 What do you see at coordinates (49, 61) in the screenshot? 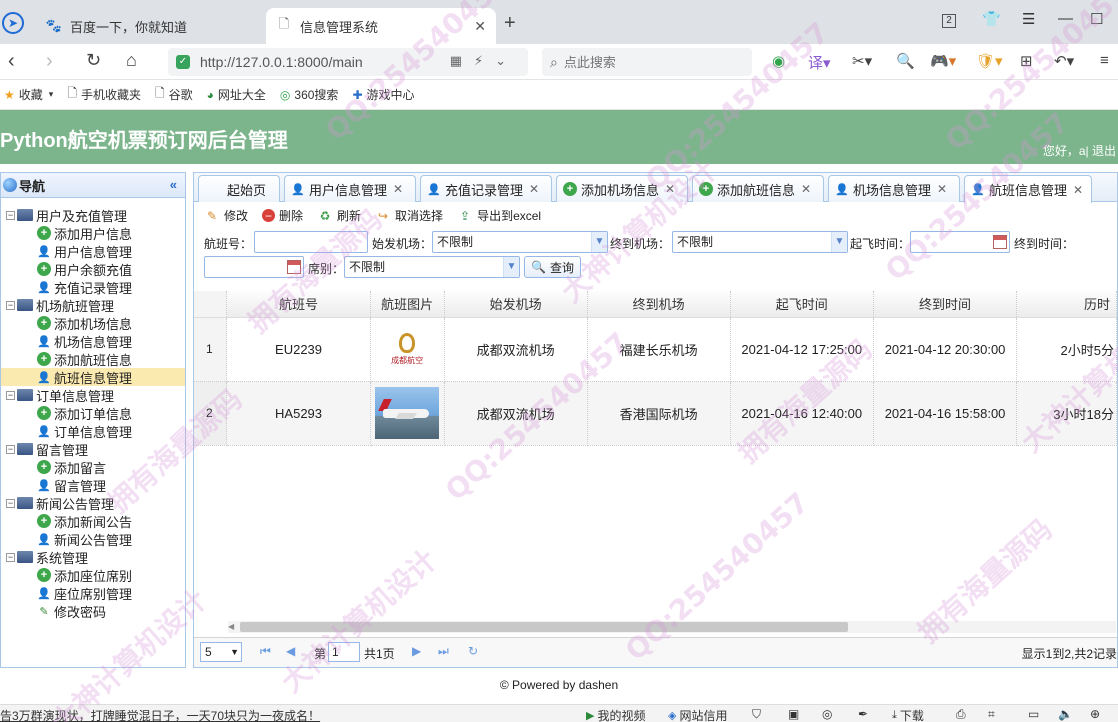
I see `forward-icon: ›` at bounding box center [49, 61].